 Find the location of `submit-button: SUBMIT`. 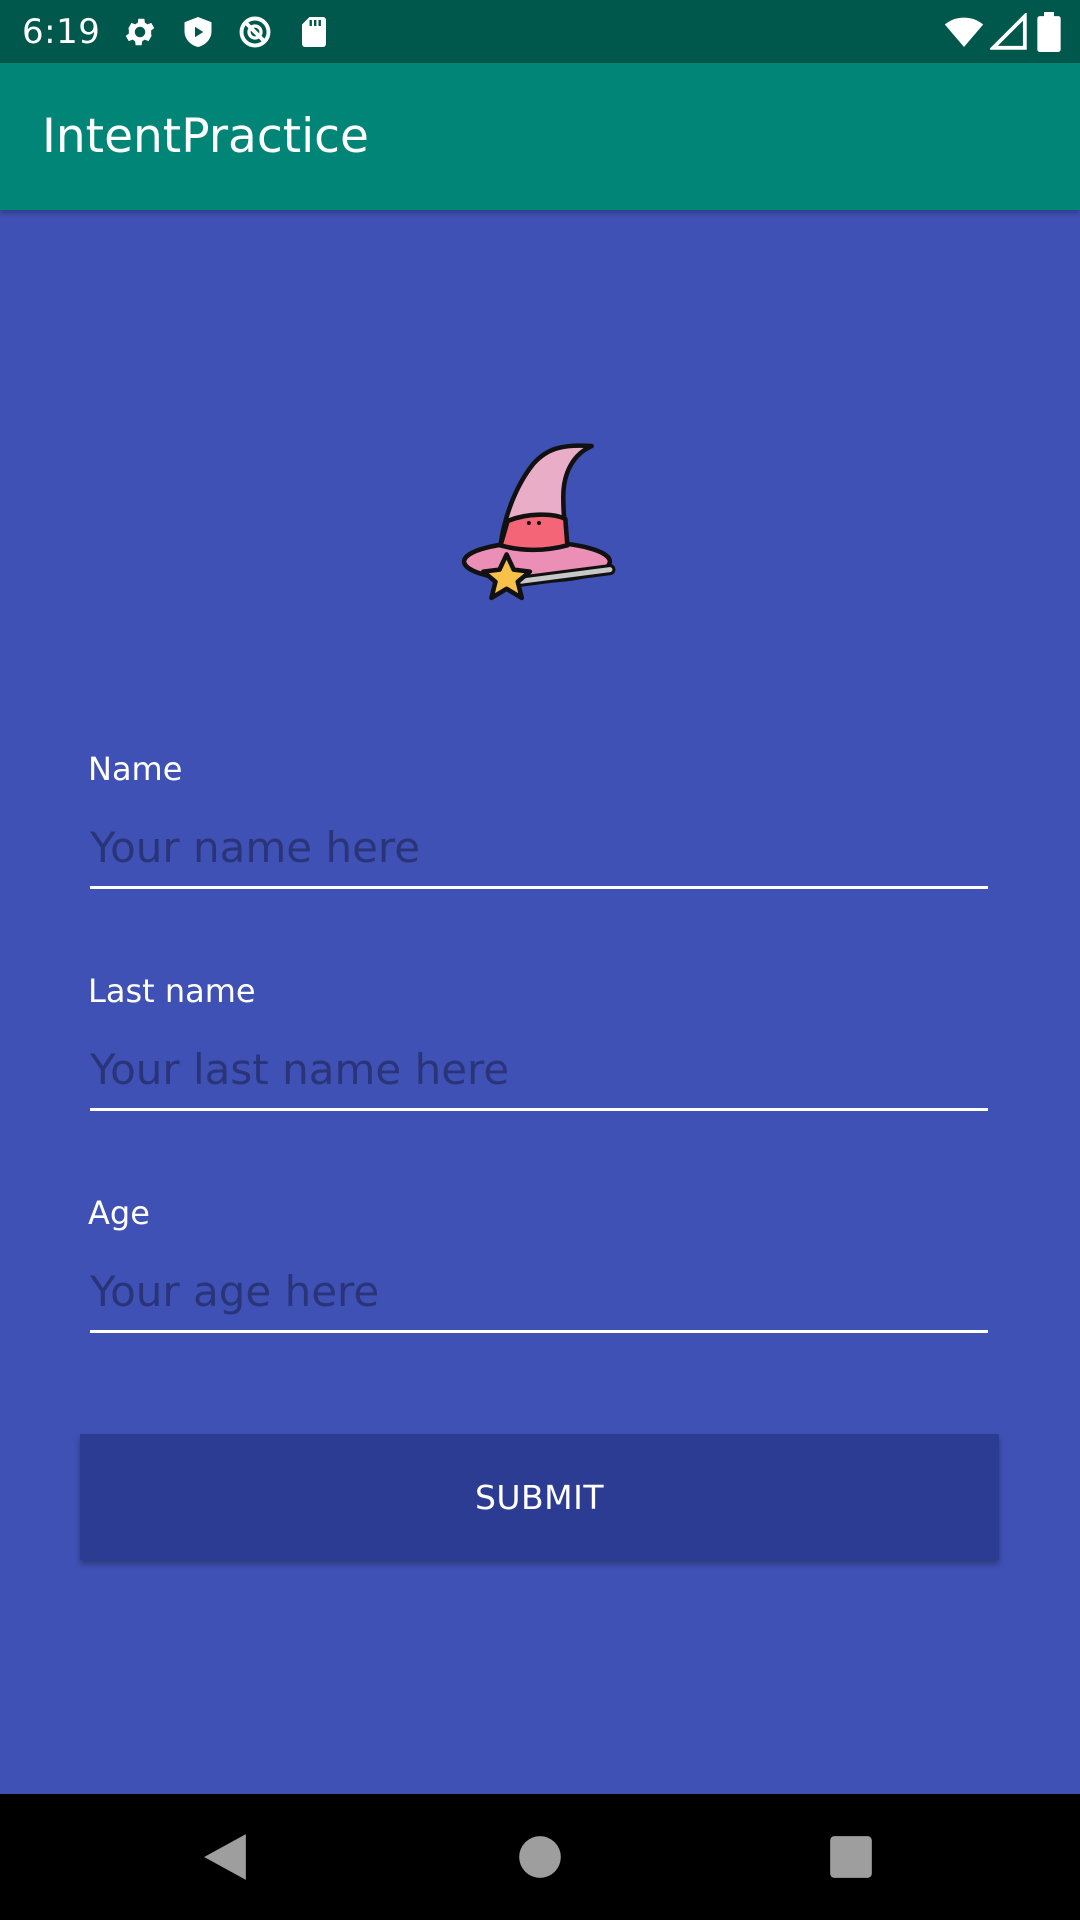

submit-button: SUBMIT is located at coordinates (539, 1497).